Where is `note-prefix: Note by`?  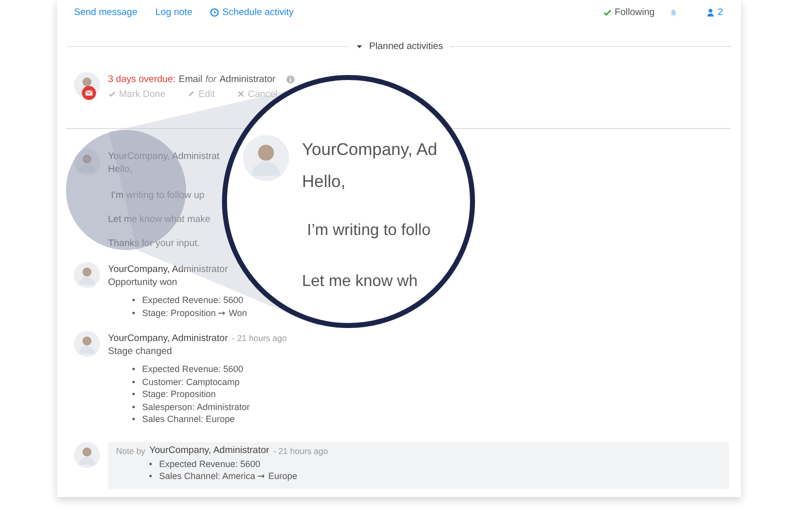 note-prefix: Note by is located at coordinates (131, 451).